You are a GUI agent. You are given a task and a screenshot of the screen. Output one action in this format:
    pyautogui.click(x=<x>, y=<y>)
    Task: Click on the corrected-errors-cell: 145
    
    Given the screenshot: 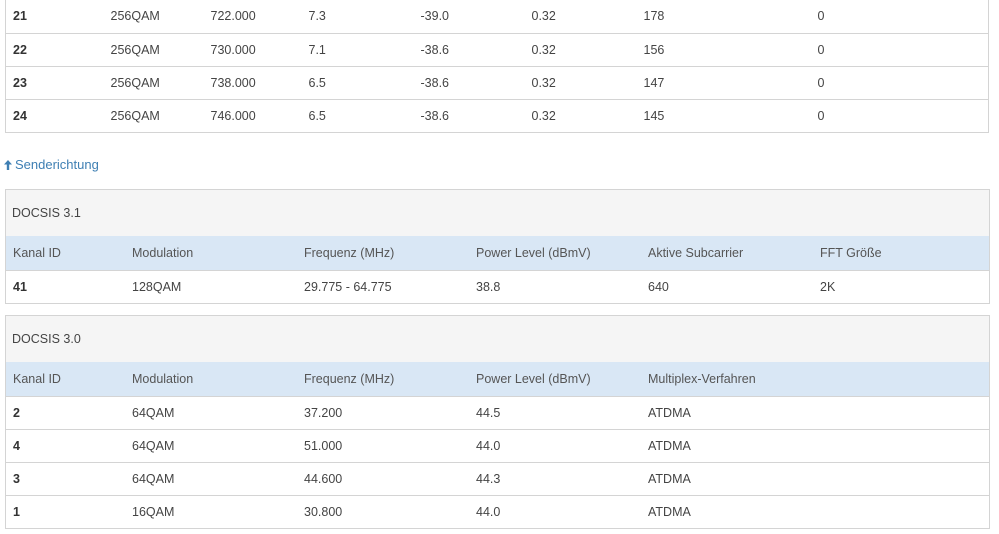 What is the action you would take?
    pyautogui.click(x=730, y=116)
    